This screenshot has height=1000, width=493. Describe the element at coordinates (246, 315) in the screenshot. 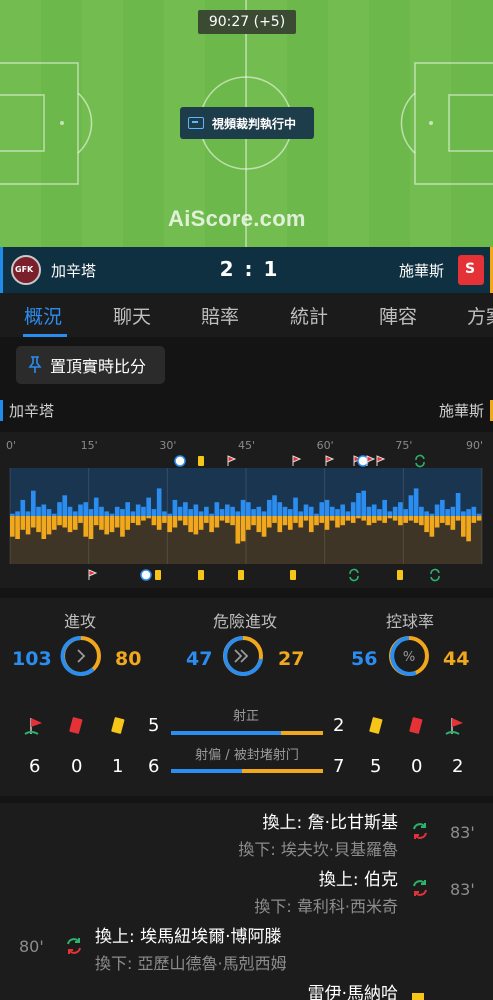

I see `tab-bar: 概況 聊天 賠率 統計 陣容 方案` at that location.